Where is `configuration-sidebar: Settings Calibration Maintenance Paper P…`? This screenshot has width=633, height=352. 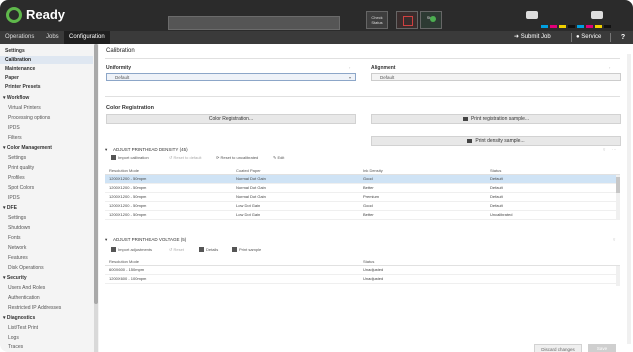 configuration-sidebar: Settings Calibration Maintenance Paper P… is located at coordinates (49, 198).